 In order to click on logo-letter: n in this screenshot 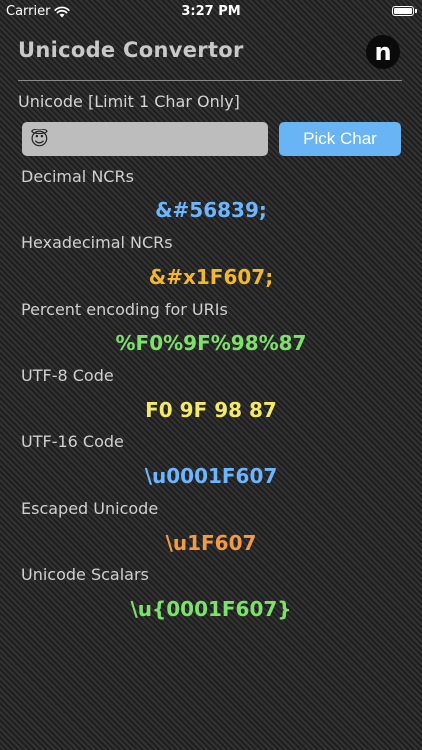, I will do `click(383, 52)`.